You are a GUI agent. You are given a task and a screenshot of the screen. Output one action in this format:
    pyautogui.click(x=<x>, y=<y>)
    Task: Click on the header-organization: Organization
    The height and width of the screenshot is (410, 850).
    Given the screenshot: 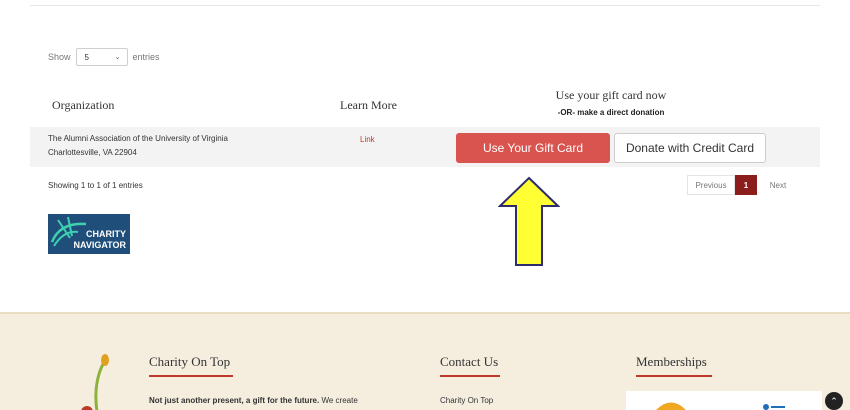 What is the action you would take?
    pyautogui.click(x=83, y=105)
    